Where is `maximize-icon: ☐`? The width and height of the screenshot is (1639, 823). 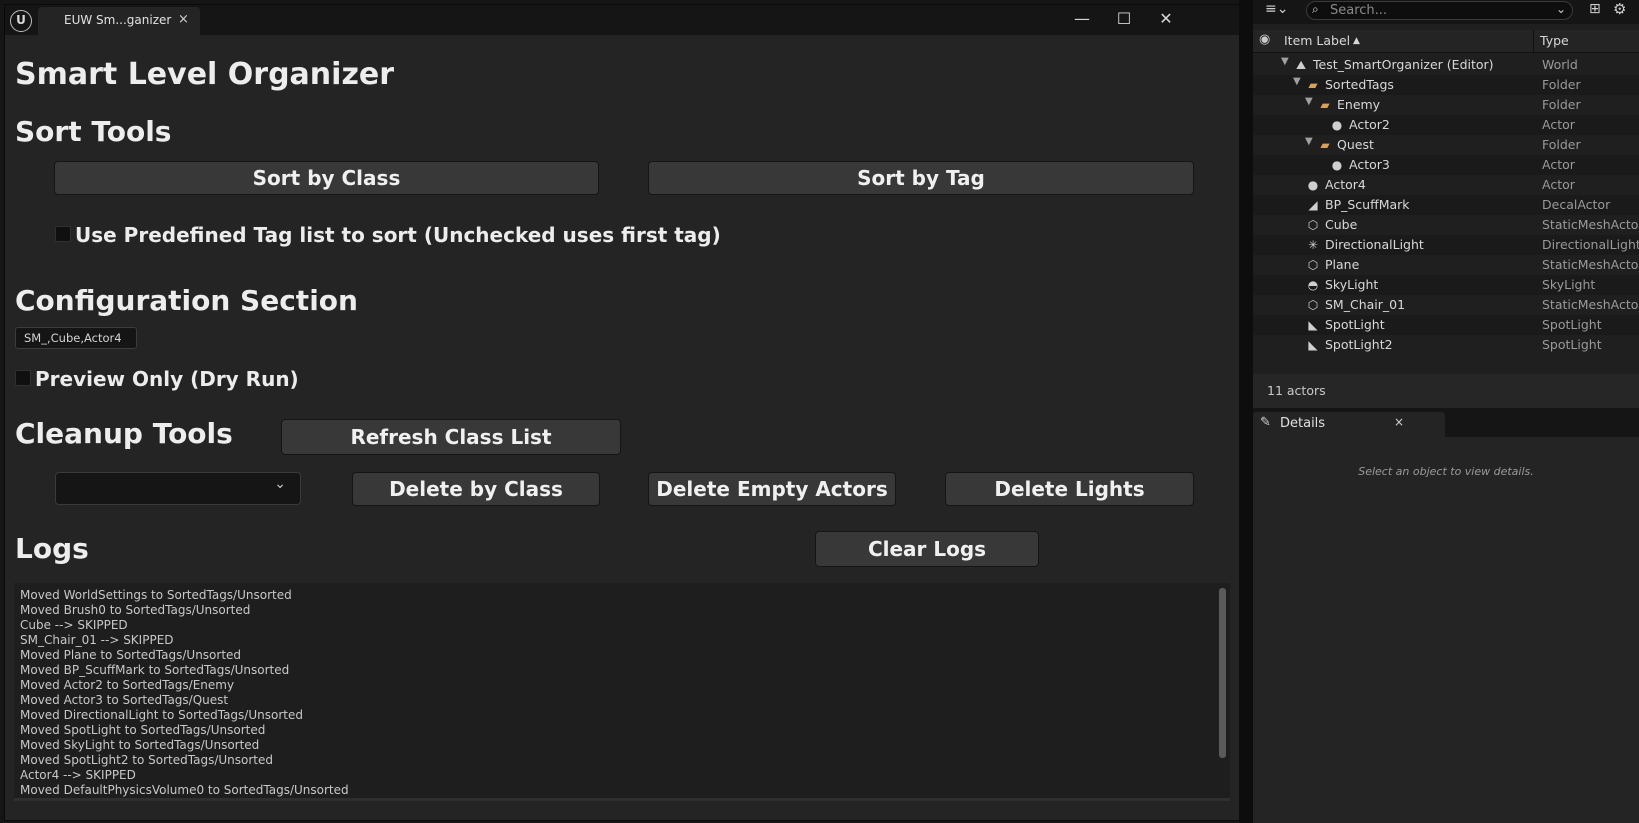 maximize-icon: ☐ is located at coordinates (1124, 18).